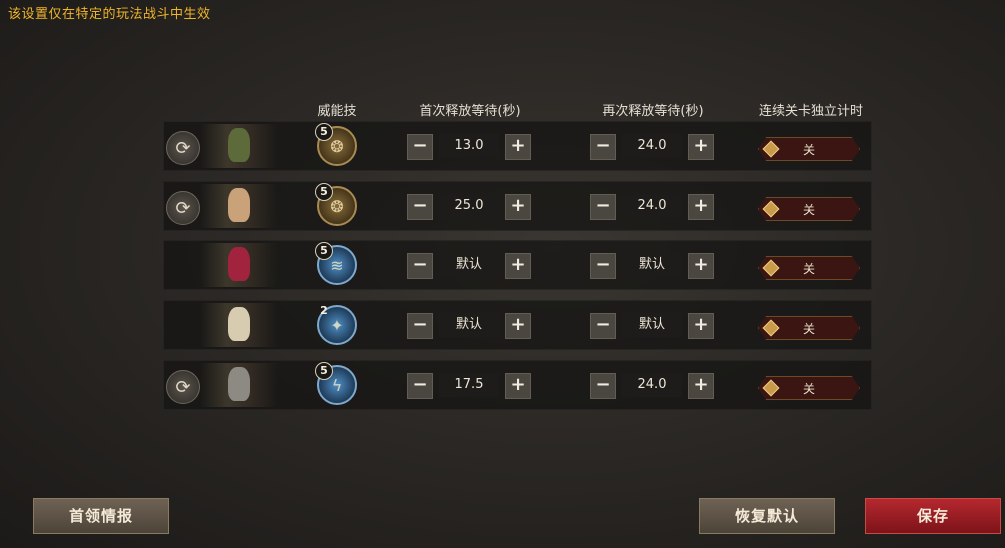 The image size is (1005, 548). I want to click on hero-row: ✦ 2 − 默认 + − 默认 + 关, so click(517, 325).